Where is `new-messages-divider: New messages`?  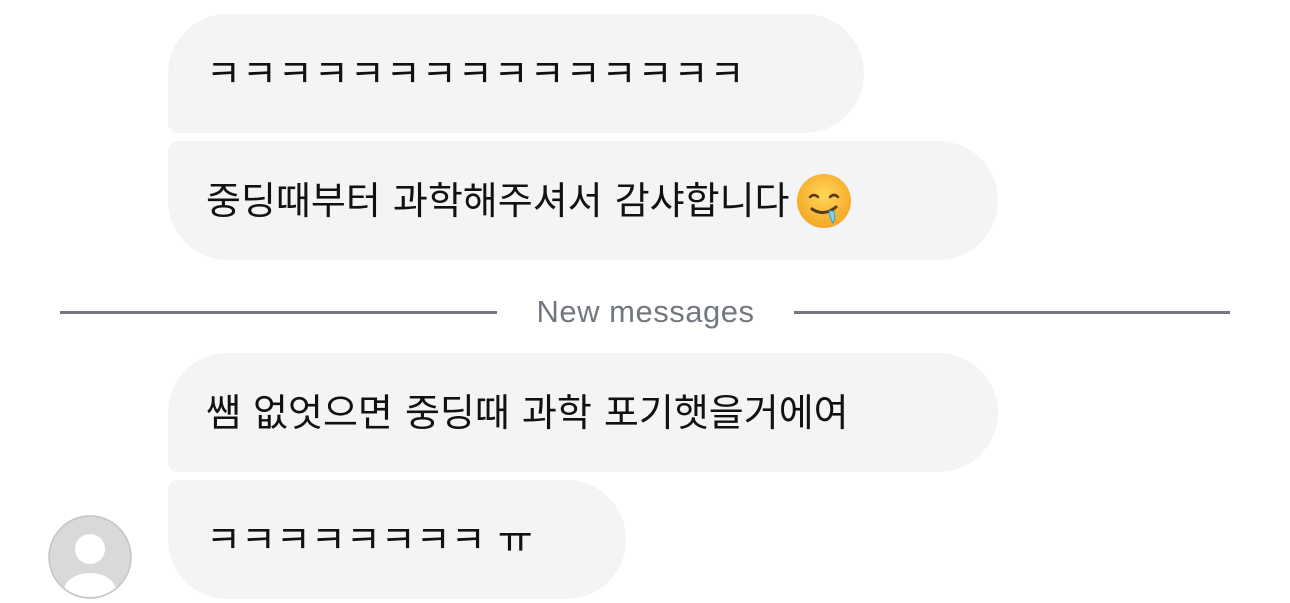
new-messages-divider: New messages is located at coordinates (645, 312).